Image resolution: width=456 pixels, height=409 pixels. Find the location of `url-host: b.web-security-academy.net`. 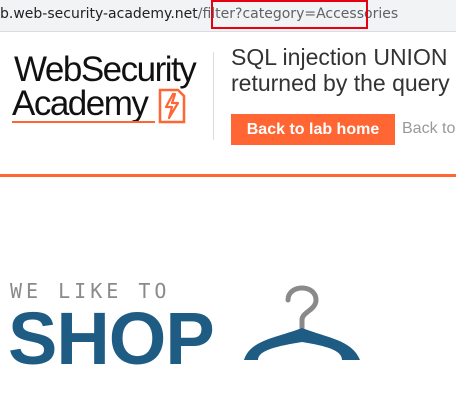

url-host: b.web-security-academy.net is located at coordinates (99, 14).